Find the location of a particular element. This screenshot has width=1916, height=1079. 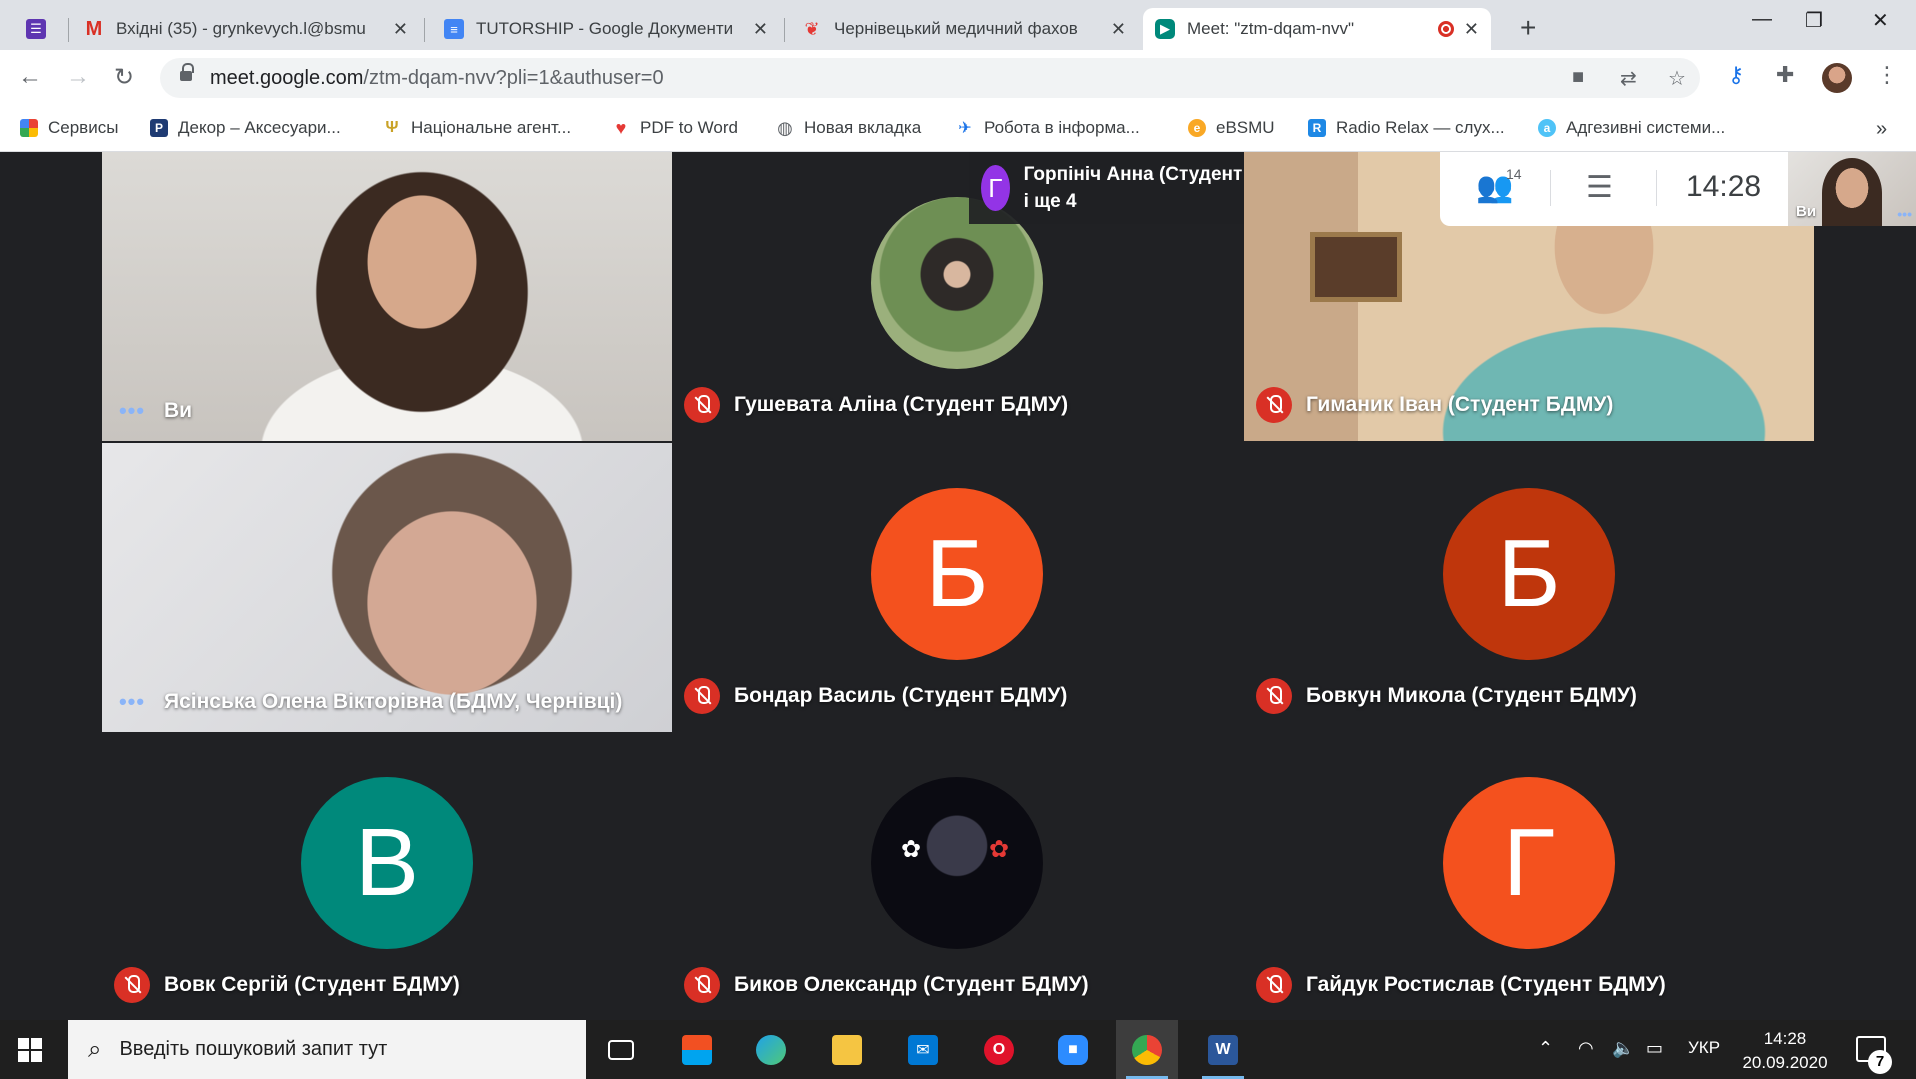

chat-icon: ☰ is located at coordinates (1599, 187).